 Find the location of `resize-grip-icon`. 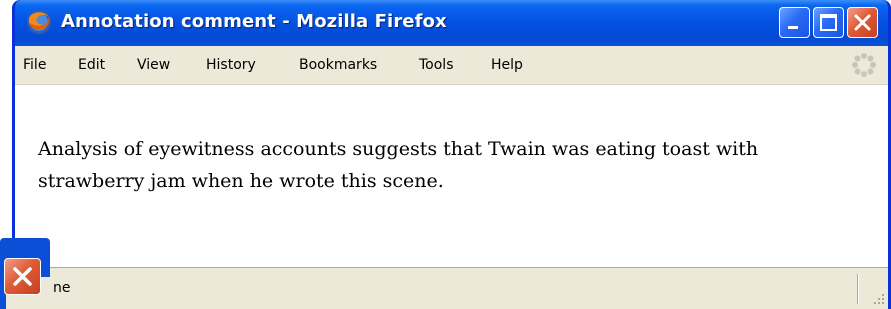

resize-grip-icon is located at coordinates (877, 299).